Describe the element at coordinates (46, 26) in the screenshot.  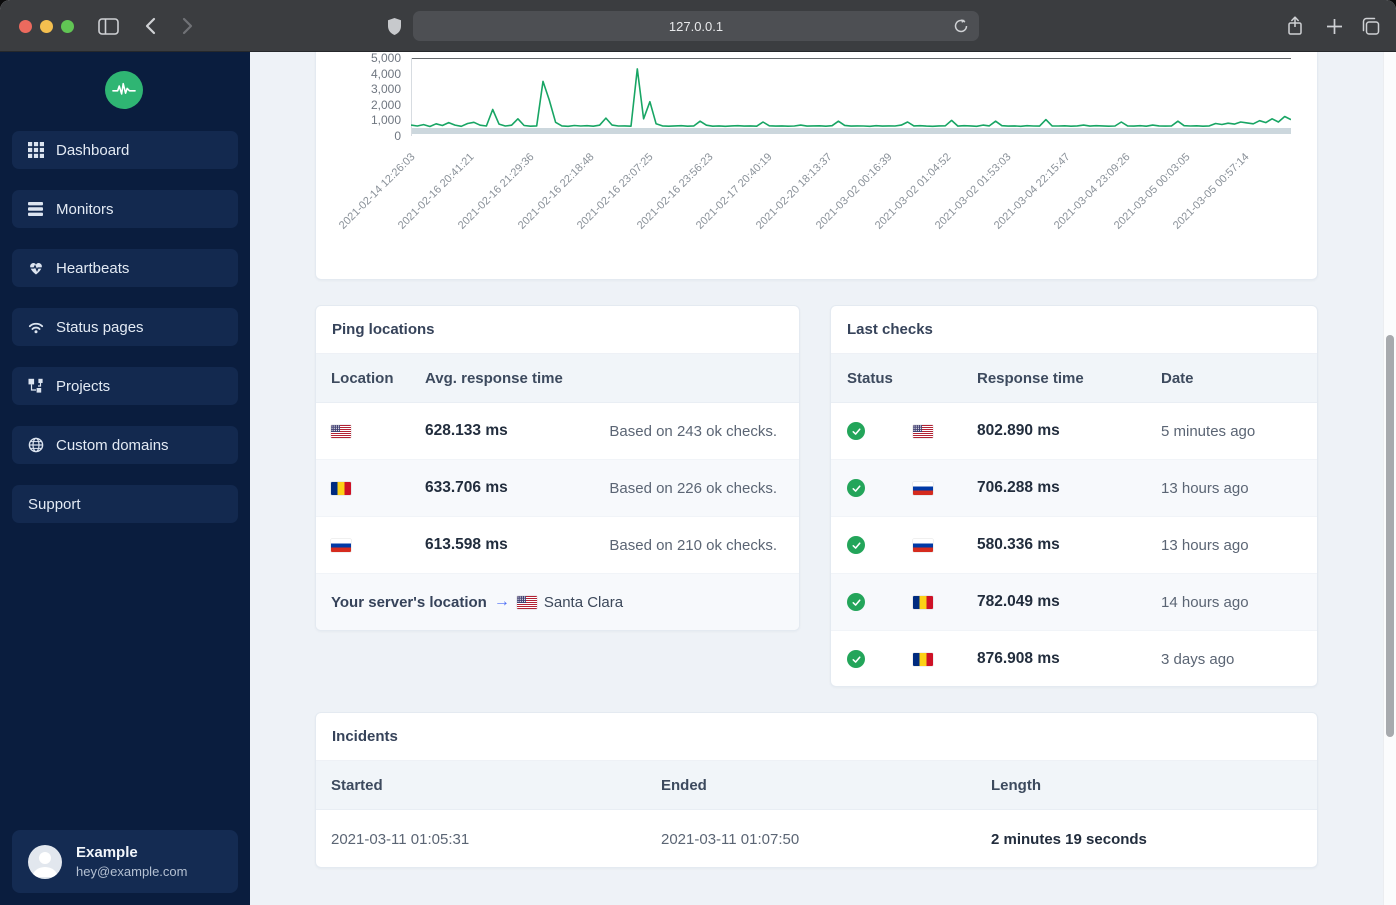
I see `window-minimize-button` at that location.